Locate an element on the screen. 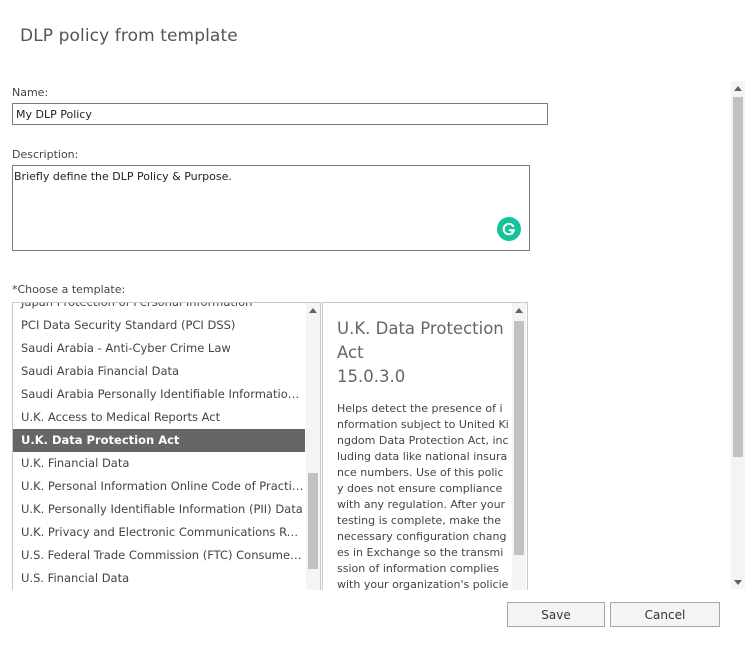 This screenshot has width=752, height=660. template-details-title: U.K. Data Protection Act is located at coordinates (420, 340).